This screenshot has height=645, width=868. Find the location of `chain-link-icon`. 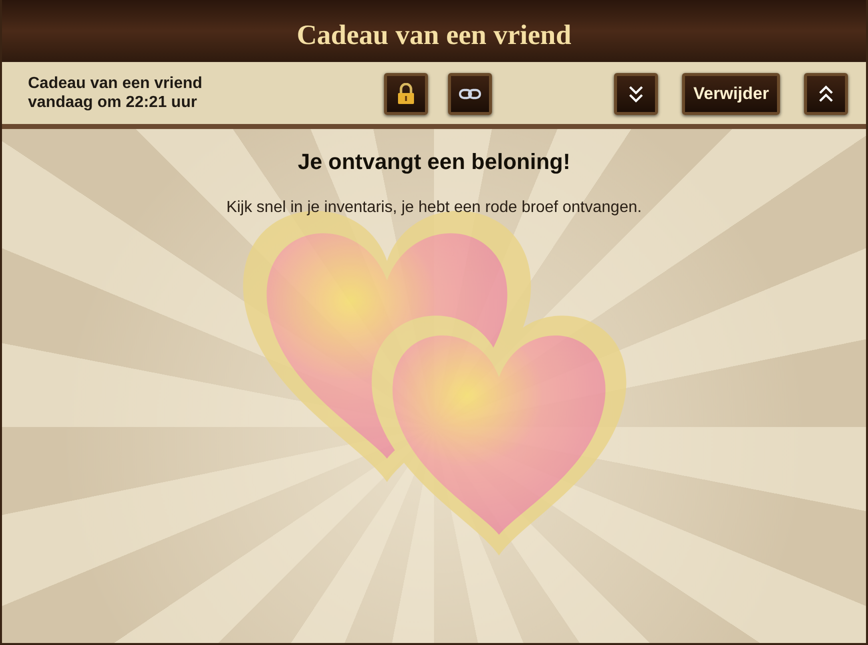

chain-link-icon is located at coordinates (470, 94).